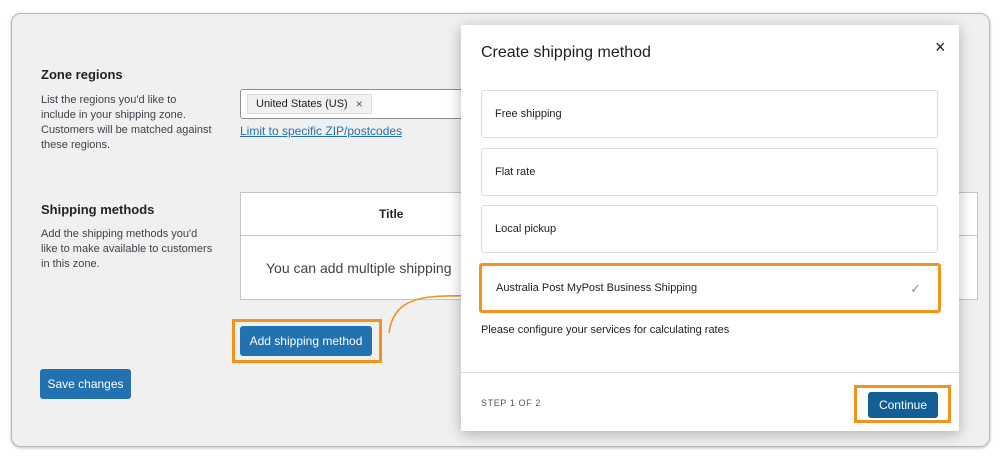 The image size is (1000, 461). Describe the element at coordinates (528, 114) in the screenshot. I see `option-label: Free shipping` at that location.